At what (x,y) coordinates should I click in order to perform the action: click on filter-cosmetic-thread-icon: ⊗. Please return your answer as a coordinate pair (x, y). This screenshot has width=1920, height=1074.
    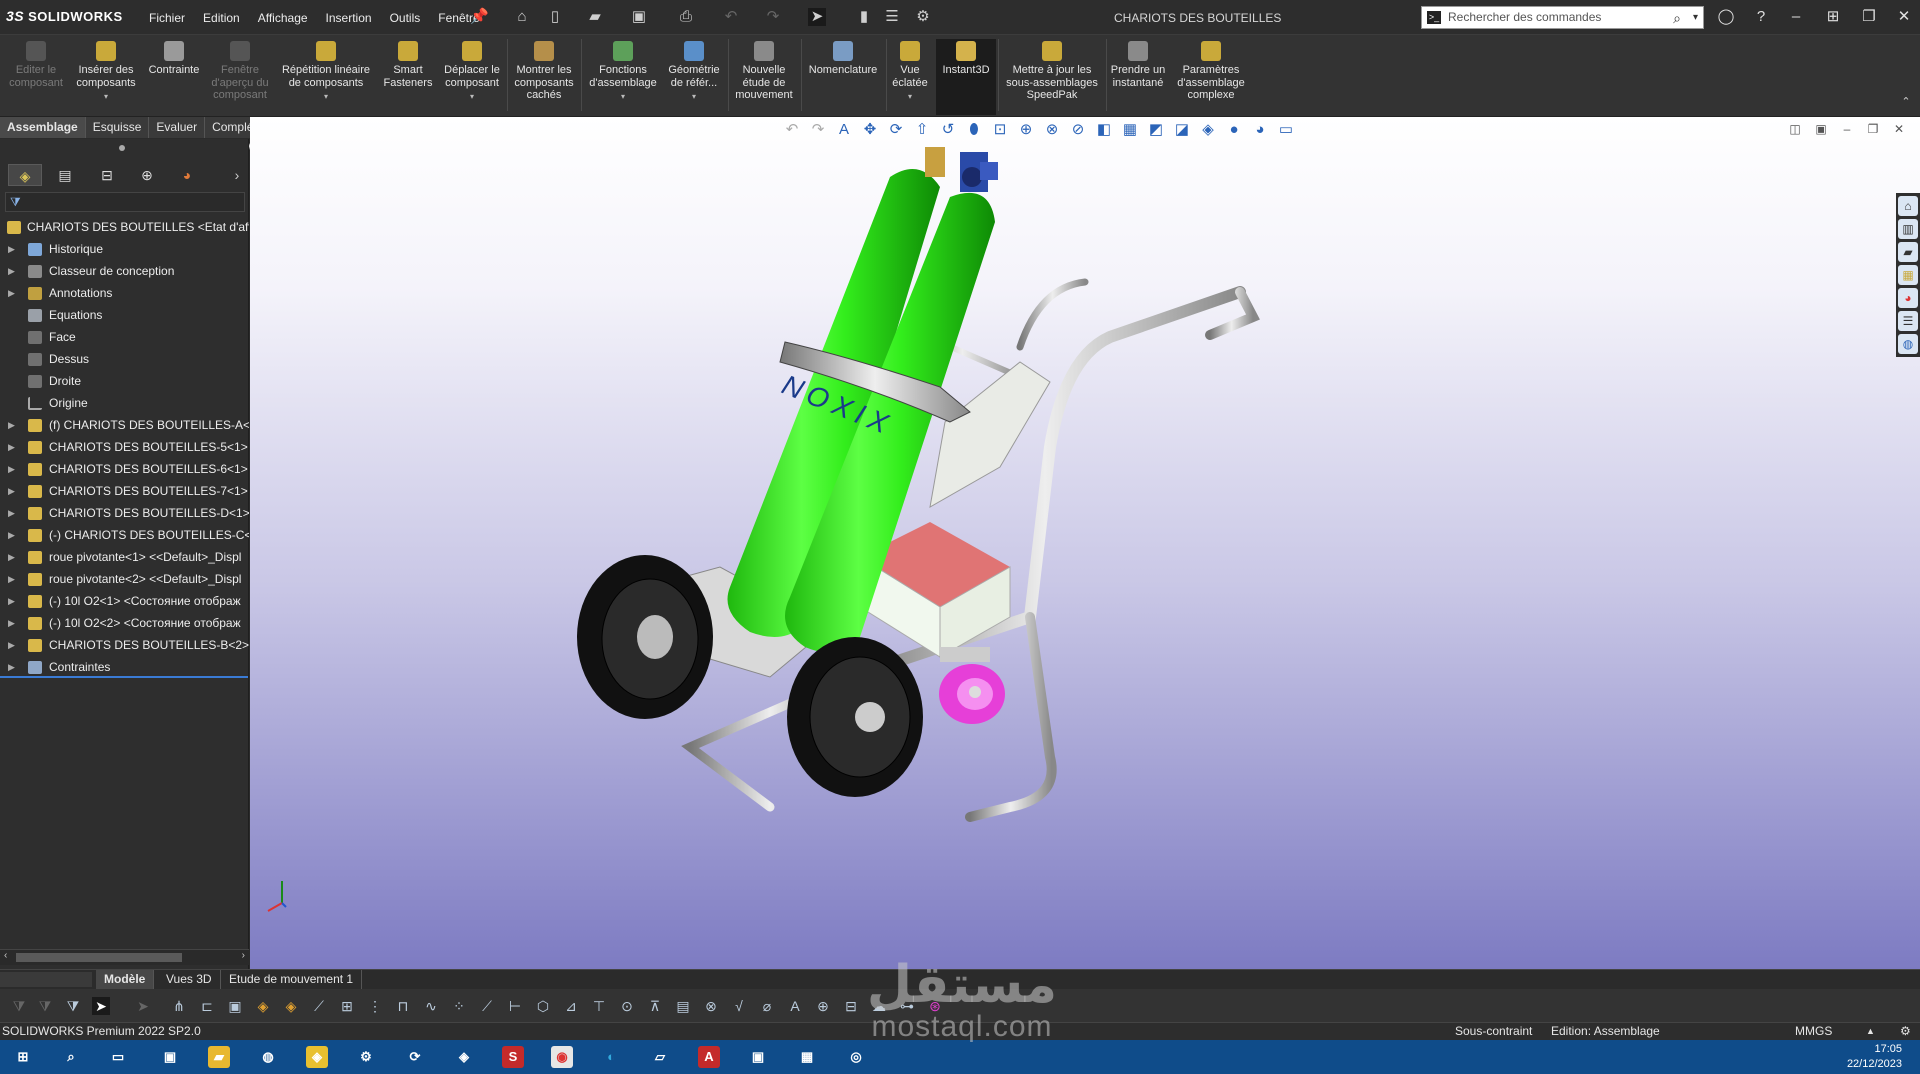
    Looking at the image, I should click on (711, 1006).